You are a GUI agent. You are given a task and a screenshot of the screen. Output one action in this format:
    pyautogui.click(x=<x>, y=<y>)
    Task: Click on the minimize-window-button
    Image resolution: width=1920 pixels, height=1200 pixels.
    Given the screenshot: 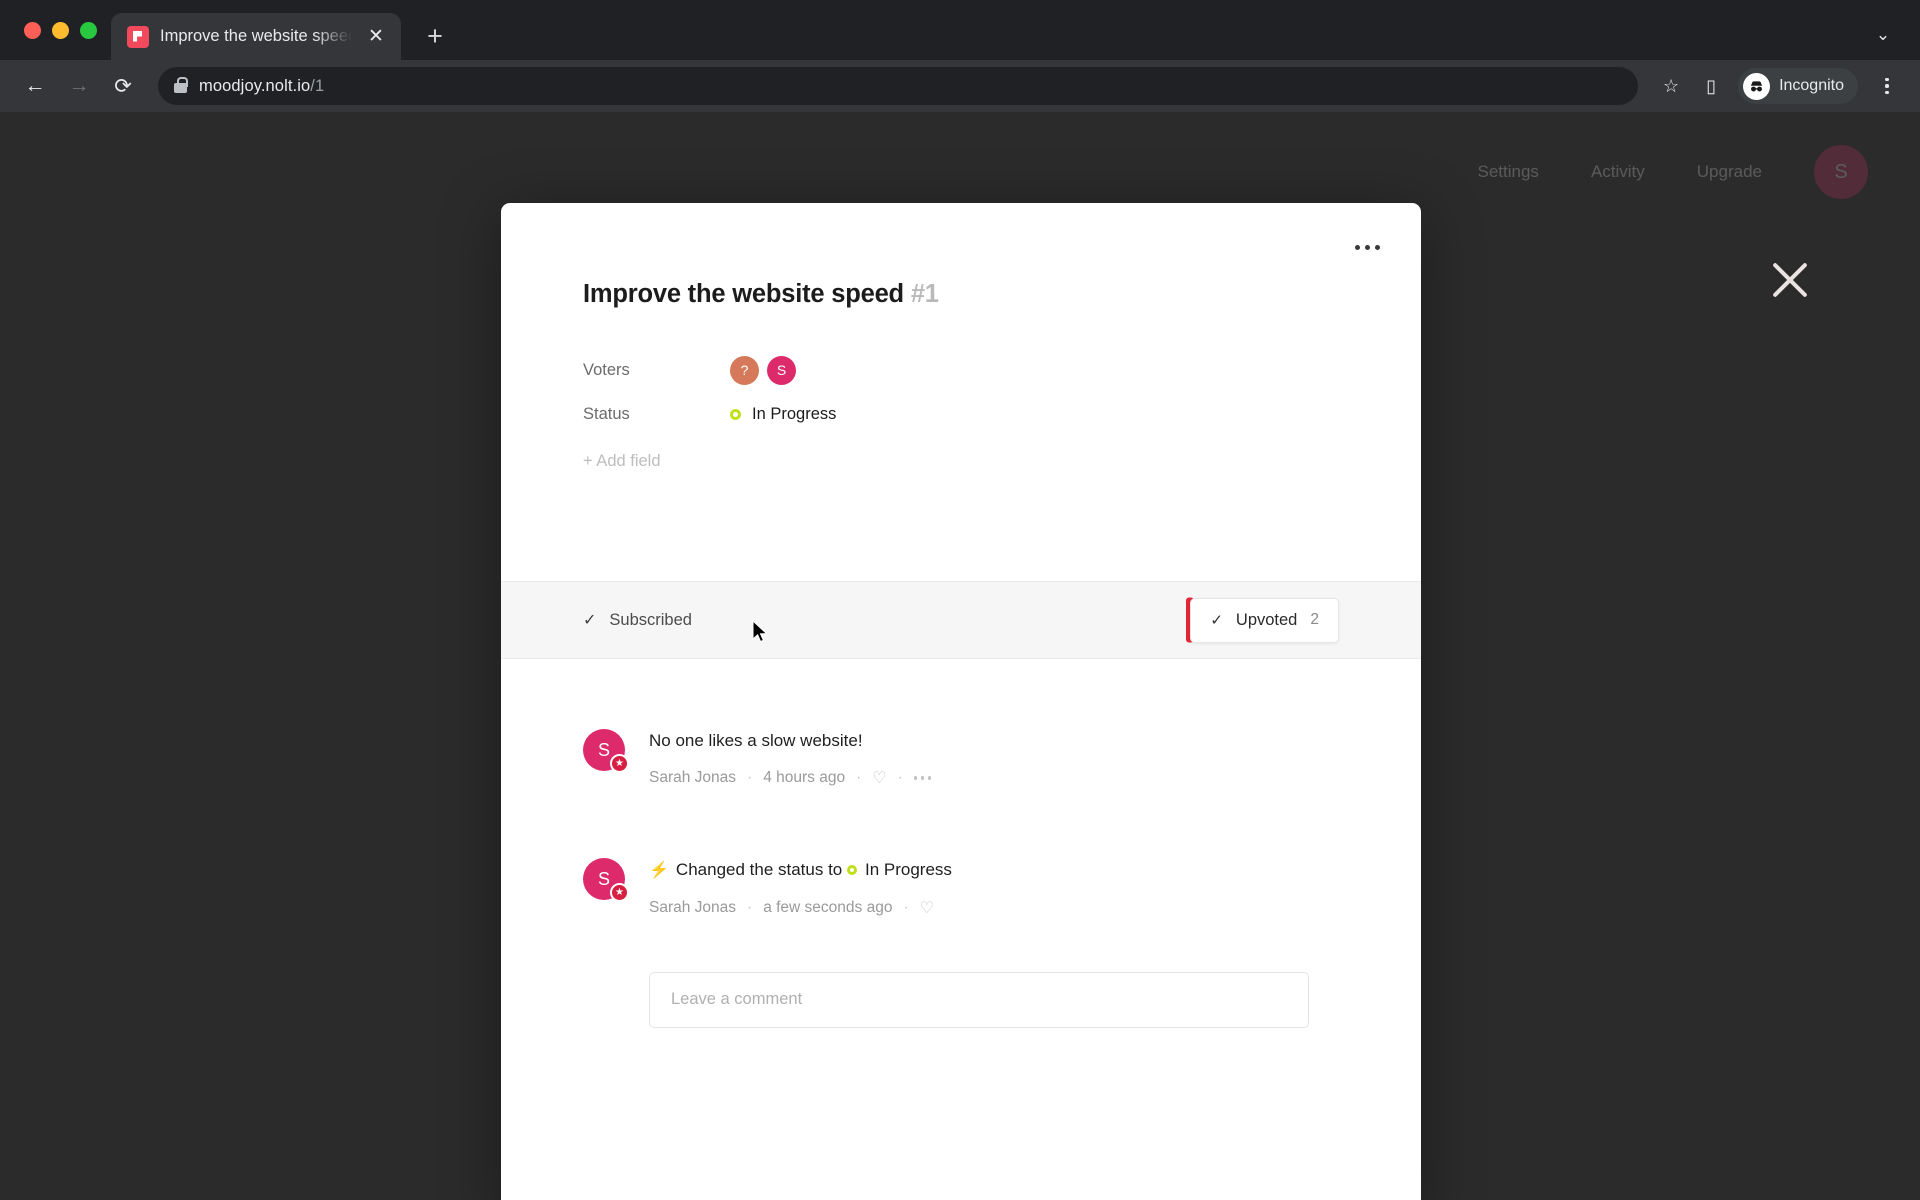 What is the action you would take?
    pyautogui.click(x=60, y=30)
    